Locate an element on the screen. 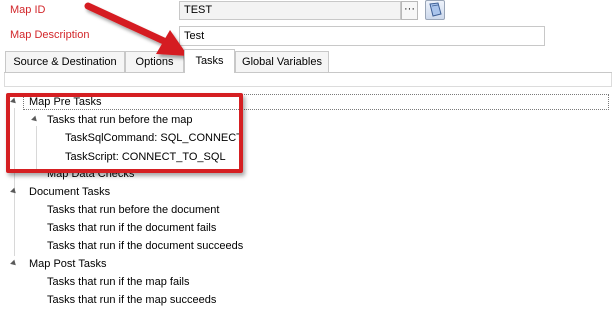  tab-tasks: Tasks is located at coordinates (209, 61).